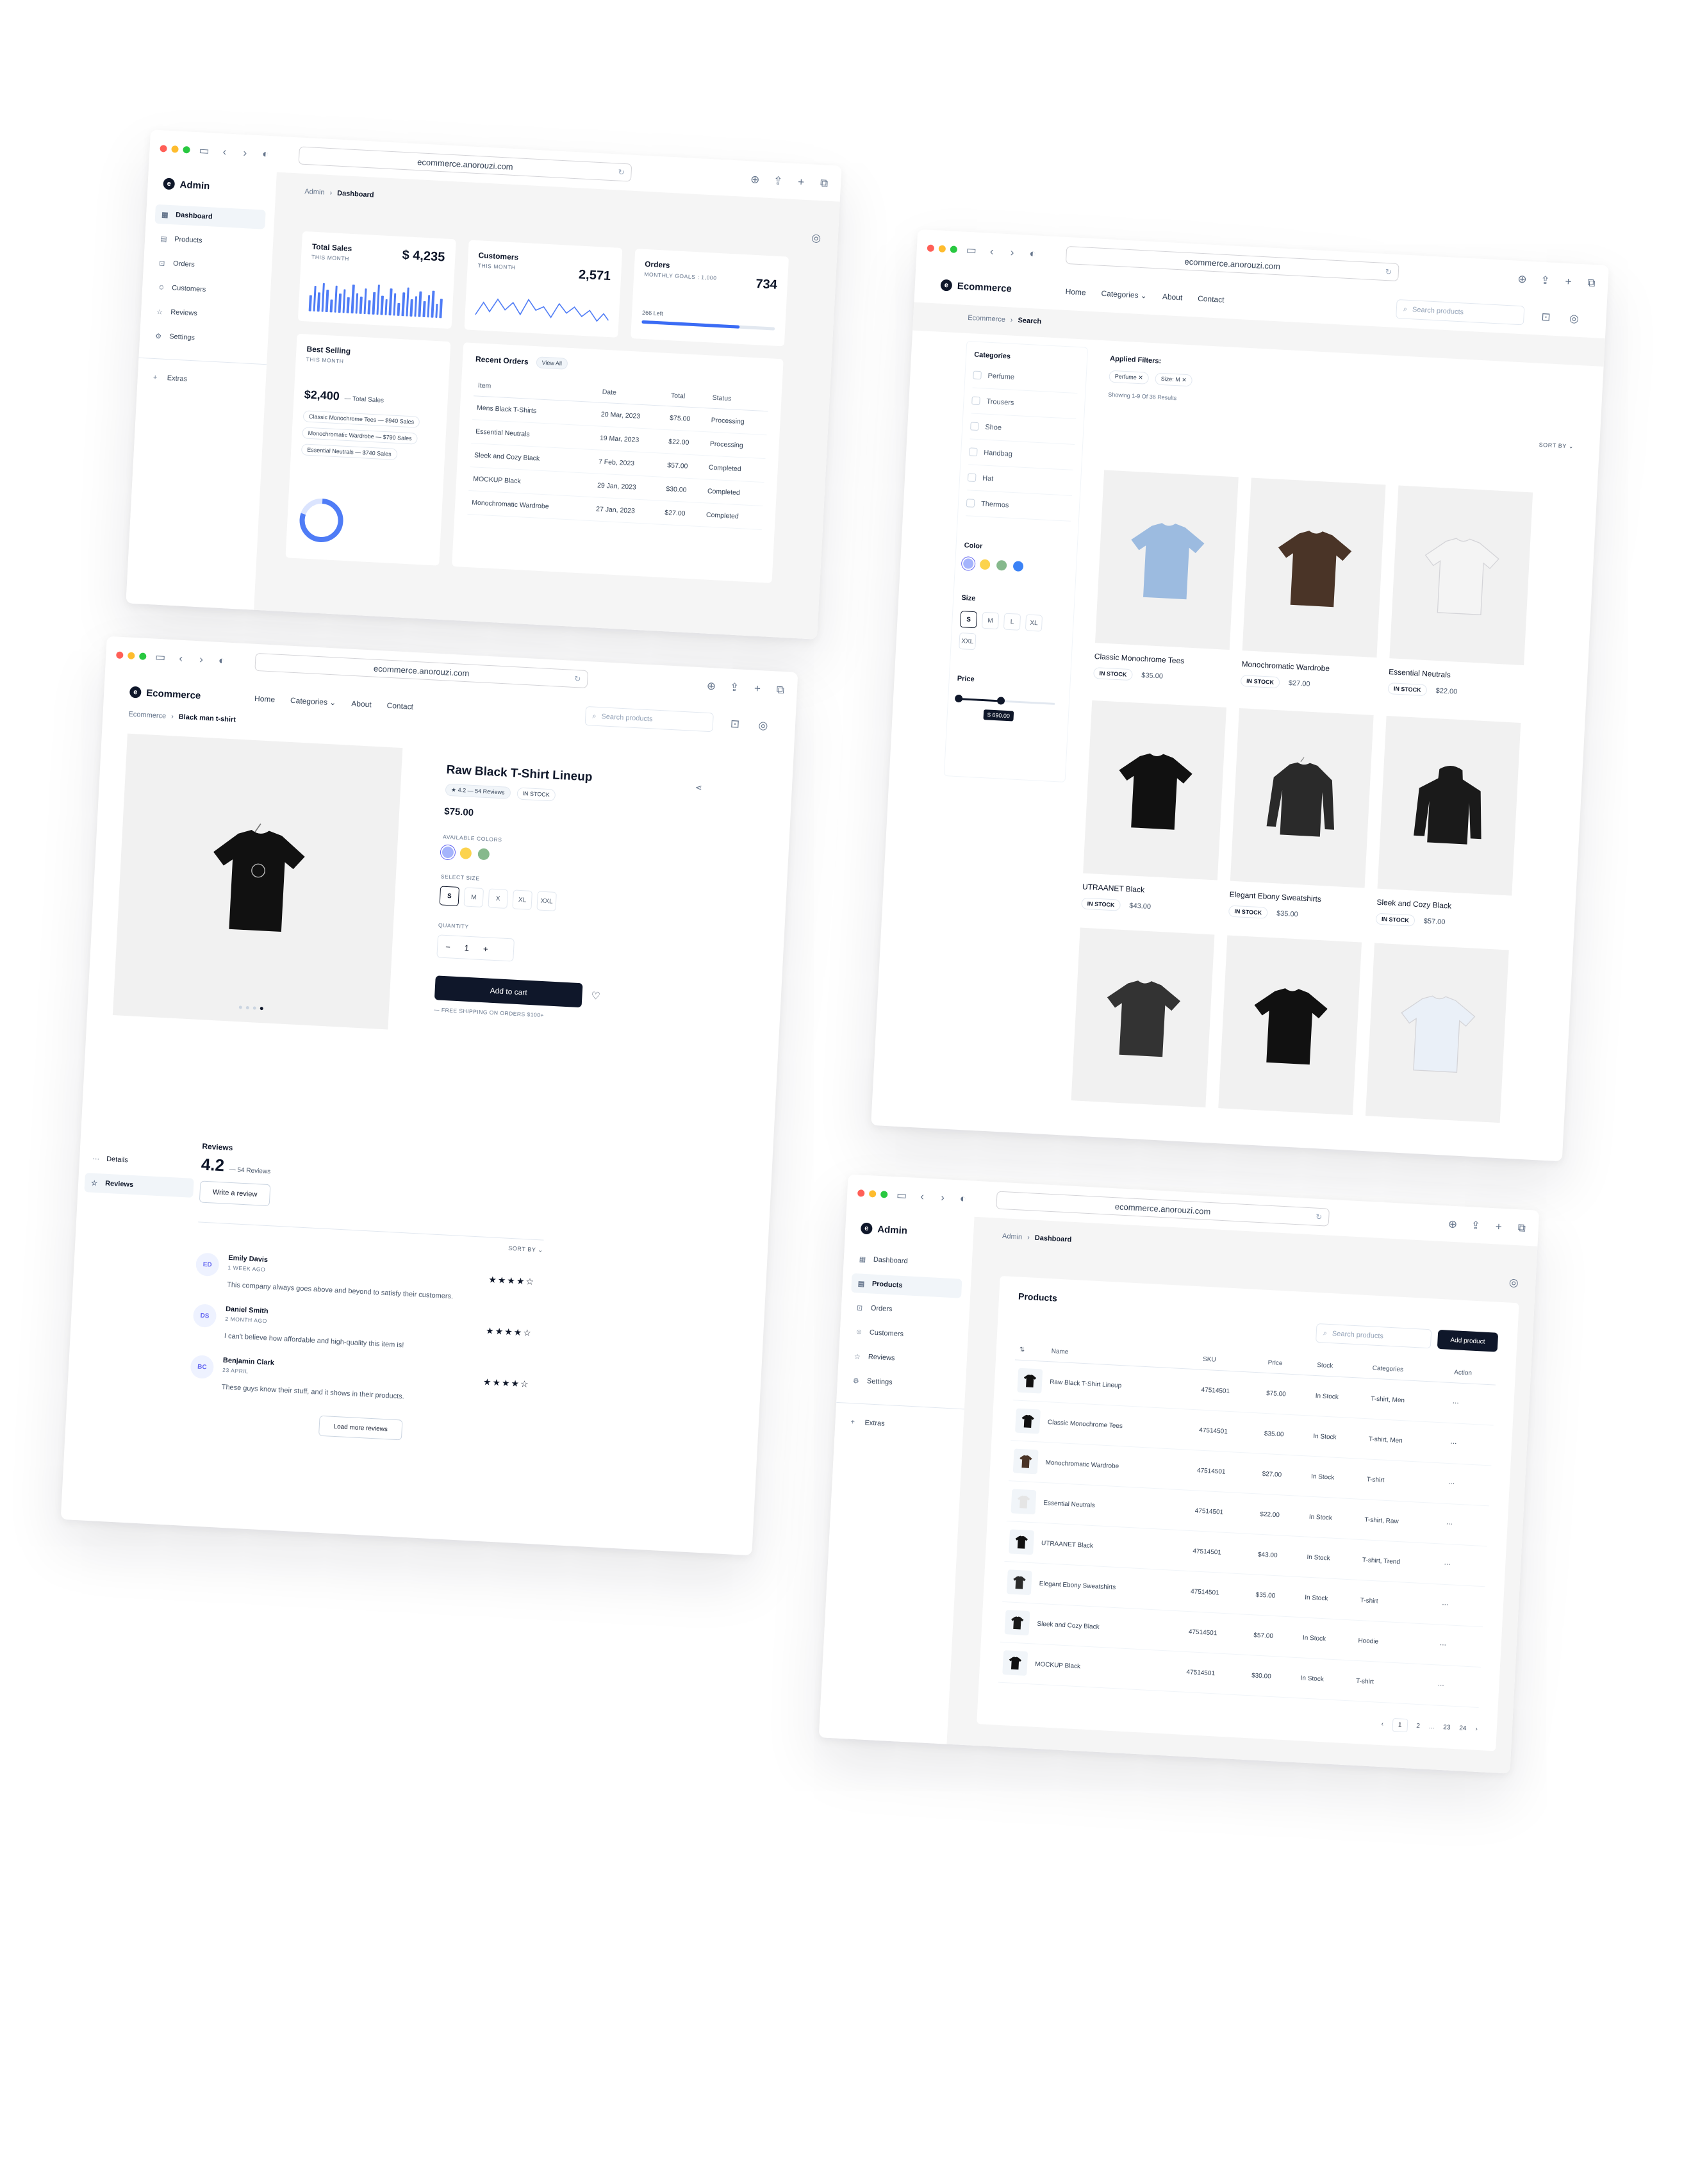 This screenshot has height=2184, width=1700. What do you see at coordinates (1000, 701) in the screenshot?
I see `slider-handle-max` at bounding box center [1000, 701].